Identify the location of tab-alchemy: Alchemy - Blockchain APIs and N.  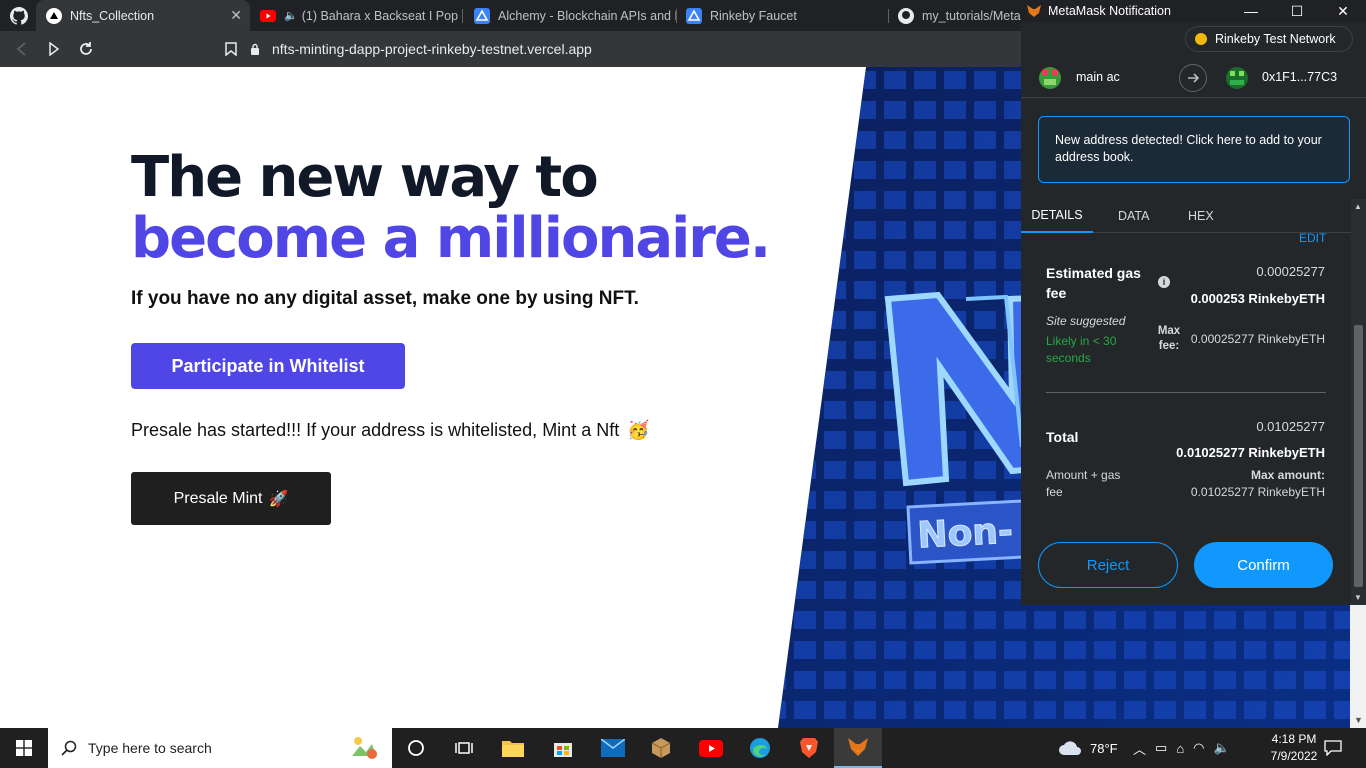
(570, 15).